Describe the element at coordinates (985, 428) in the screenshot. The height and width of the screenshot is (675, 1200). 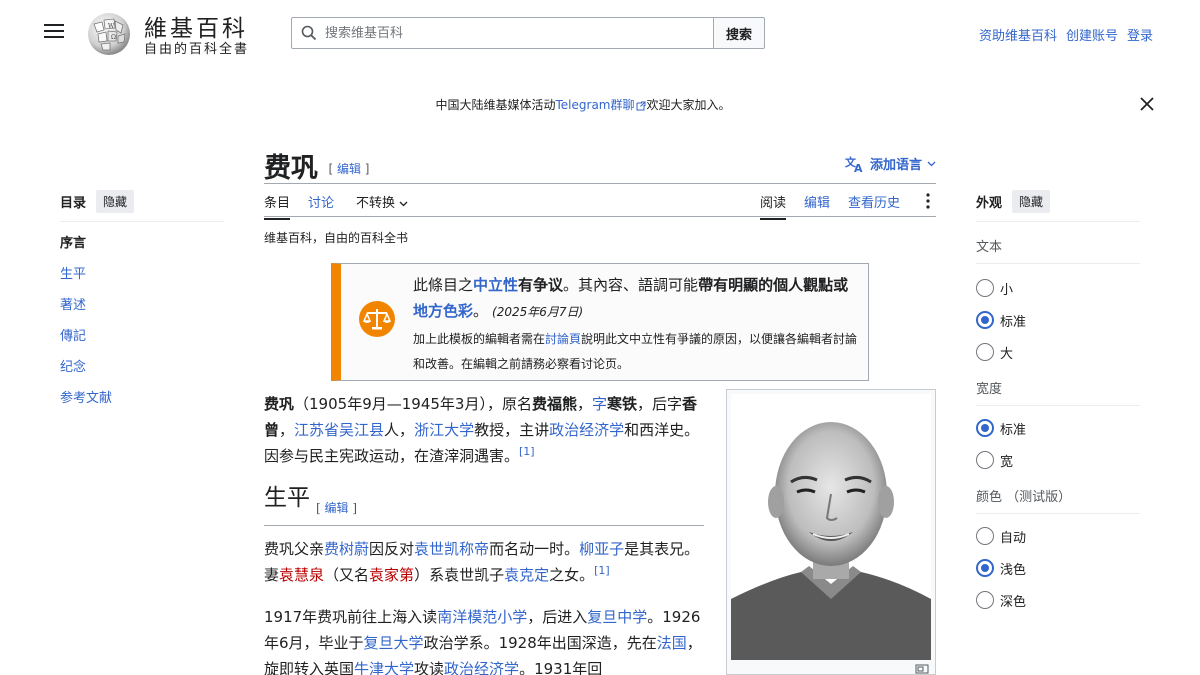
I see `radio-width-standard` at that location.